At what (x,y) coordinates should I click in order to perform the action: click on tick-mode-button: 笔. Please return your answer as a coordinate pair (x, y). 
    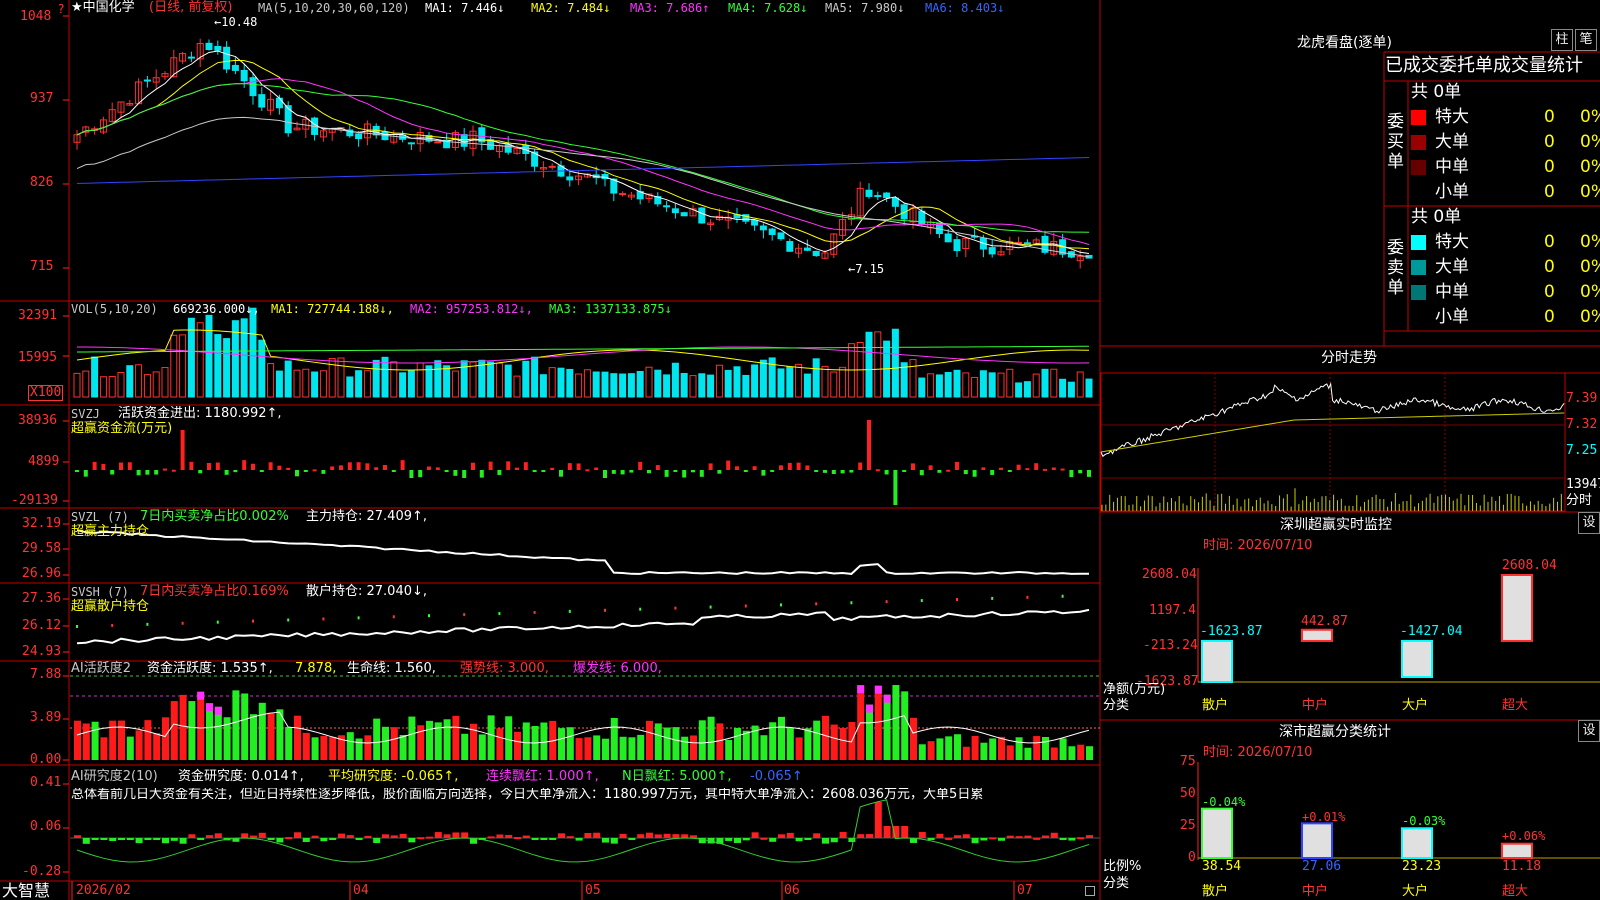
    Looking at the image, I should click on (1586, 40).